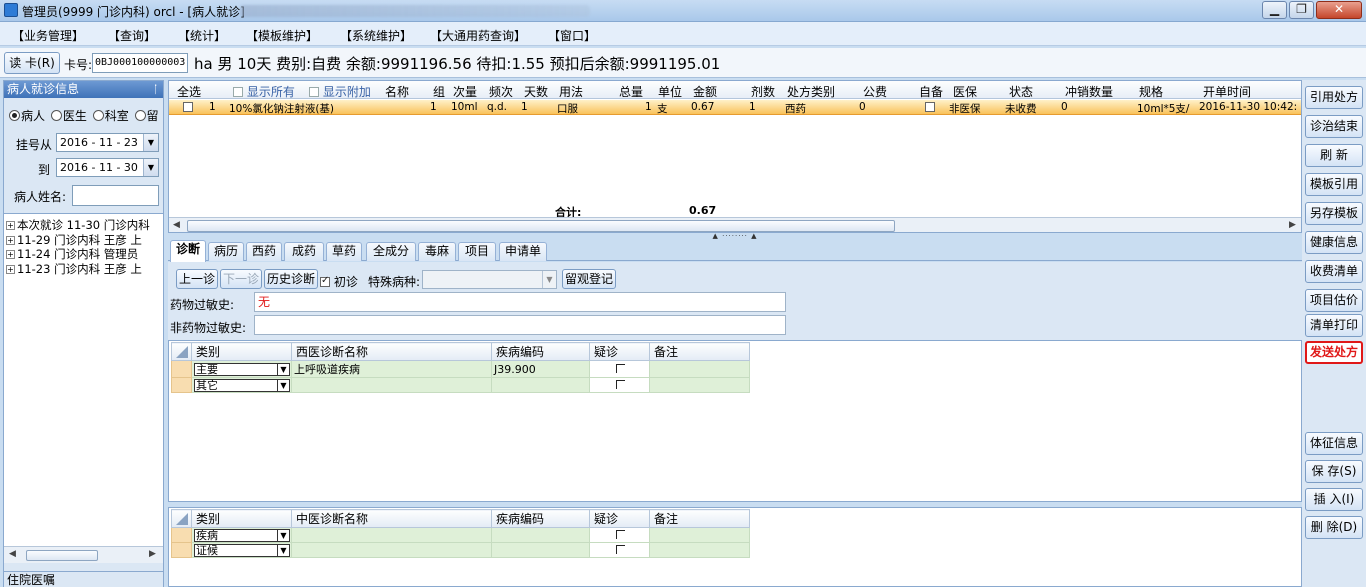 The image size is (1366, 587). Describe the element at coordinates (282, 35) in the screenshot. I see `menu-template: 【模板维护】` at that location.